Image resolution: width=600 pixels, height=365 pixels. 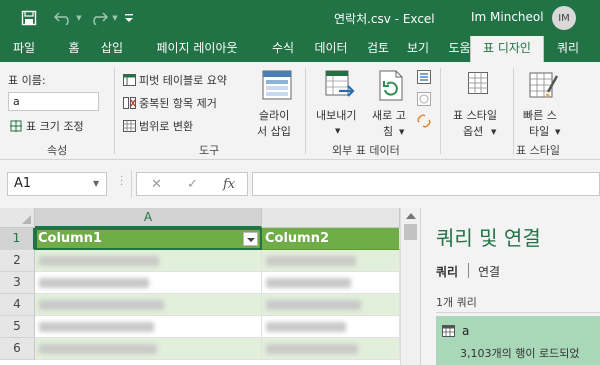 What do you see at coordinates (425, 121) in the screenshot?
I see `unlink-button` at bounding box center [425, 121].